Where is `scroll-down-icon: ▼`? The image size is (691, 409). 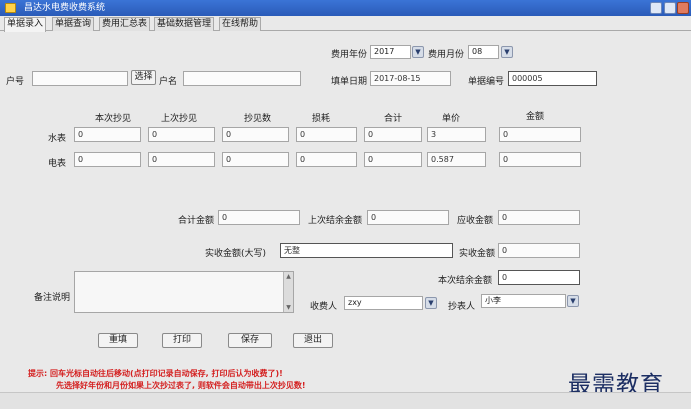 scroll-down-icon: ▼ is located at coordinates (288, 307).